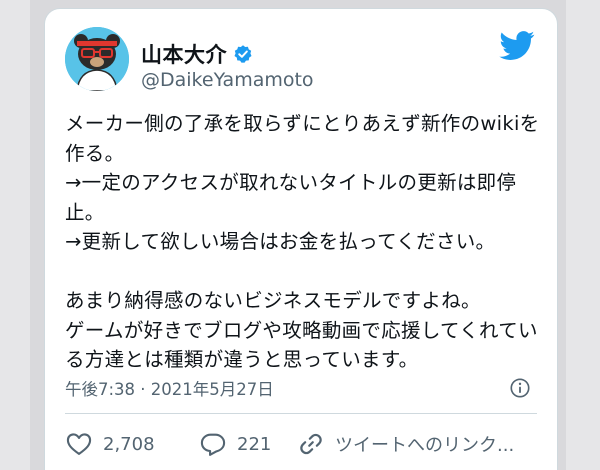 This screenshot has height=470, width=600. I want to click on tweet-timestamp: 午後7:38 · 2021年5月27日, so click(169, 388).